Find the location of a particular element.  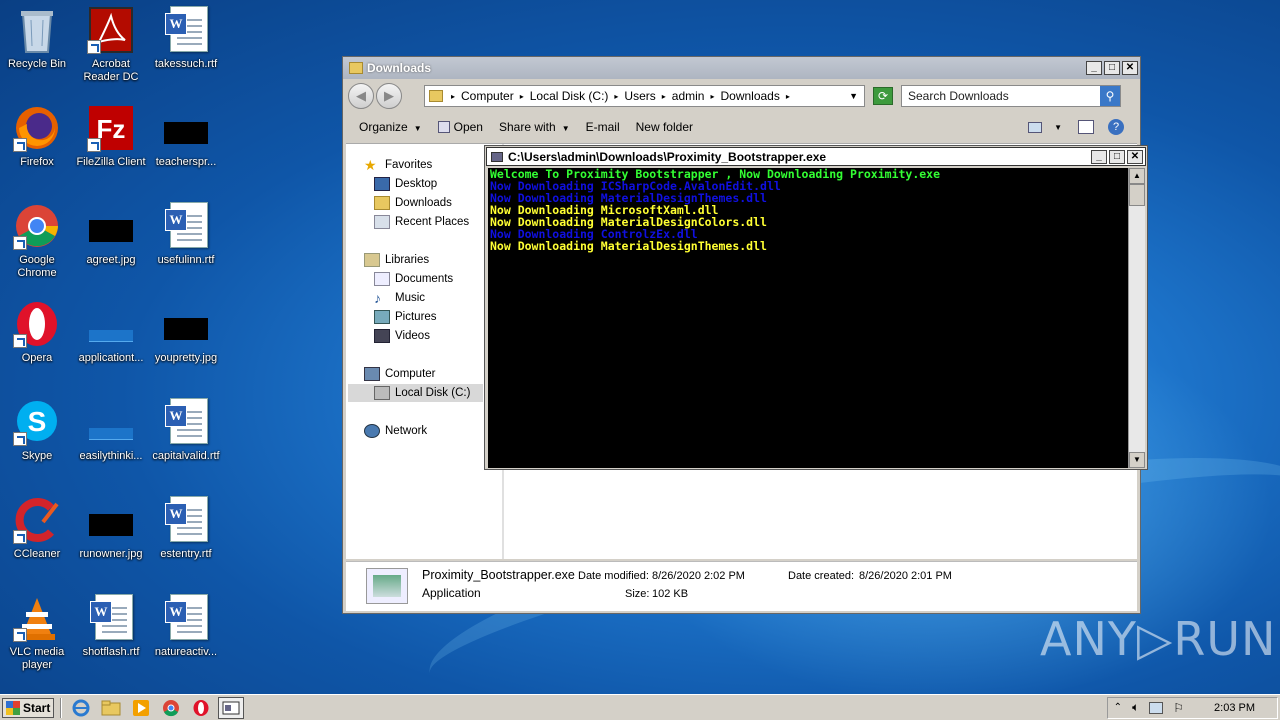

taskbar-clock: 2:03 PM is located at coordinates (1234, 708).